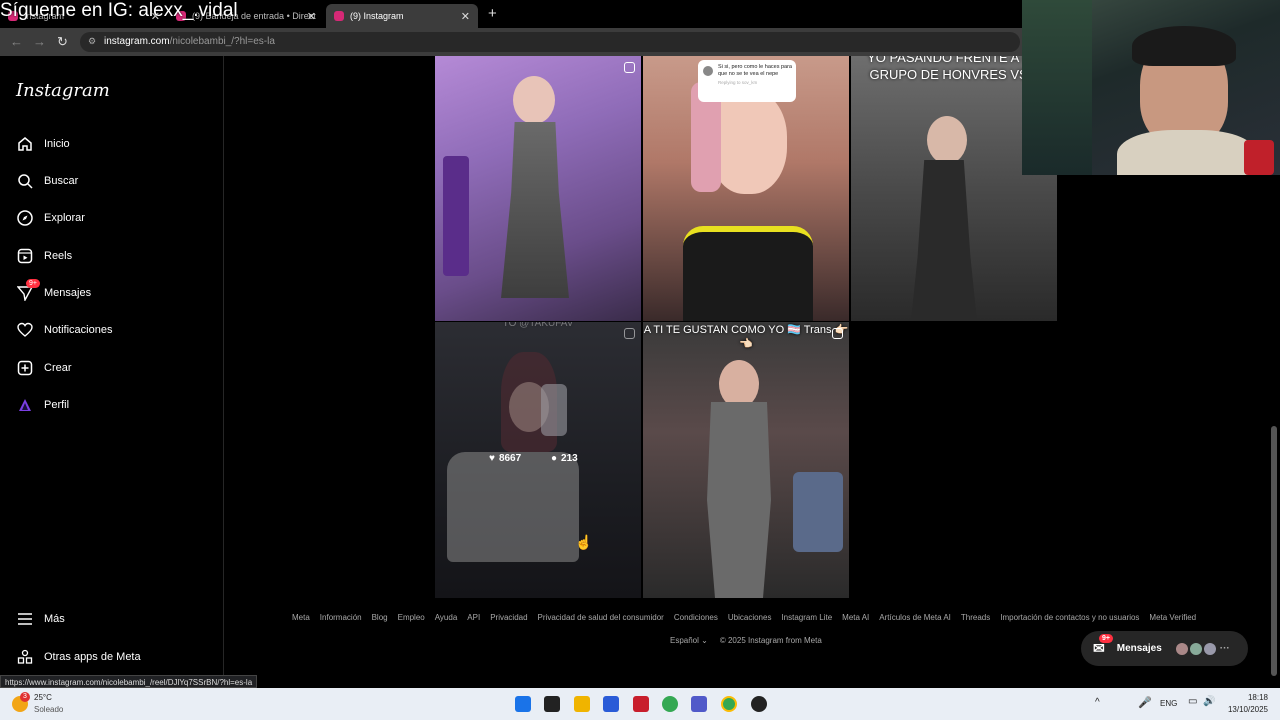  I want to click on reload-icon: ↻, so click(62, 42).